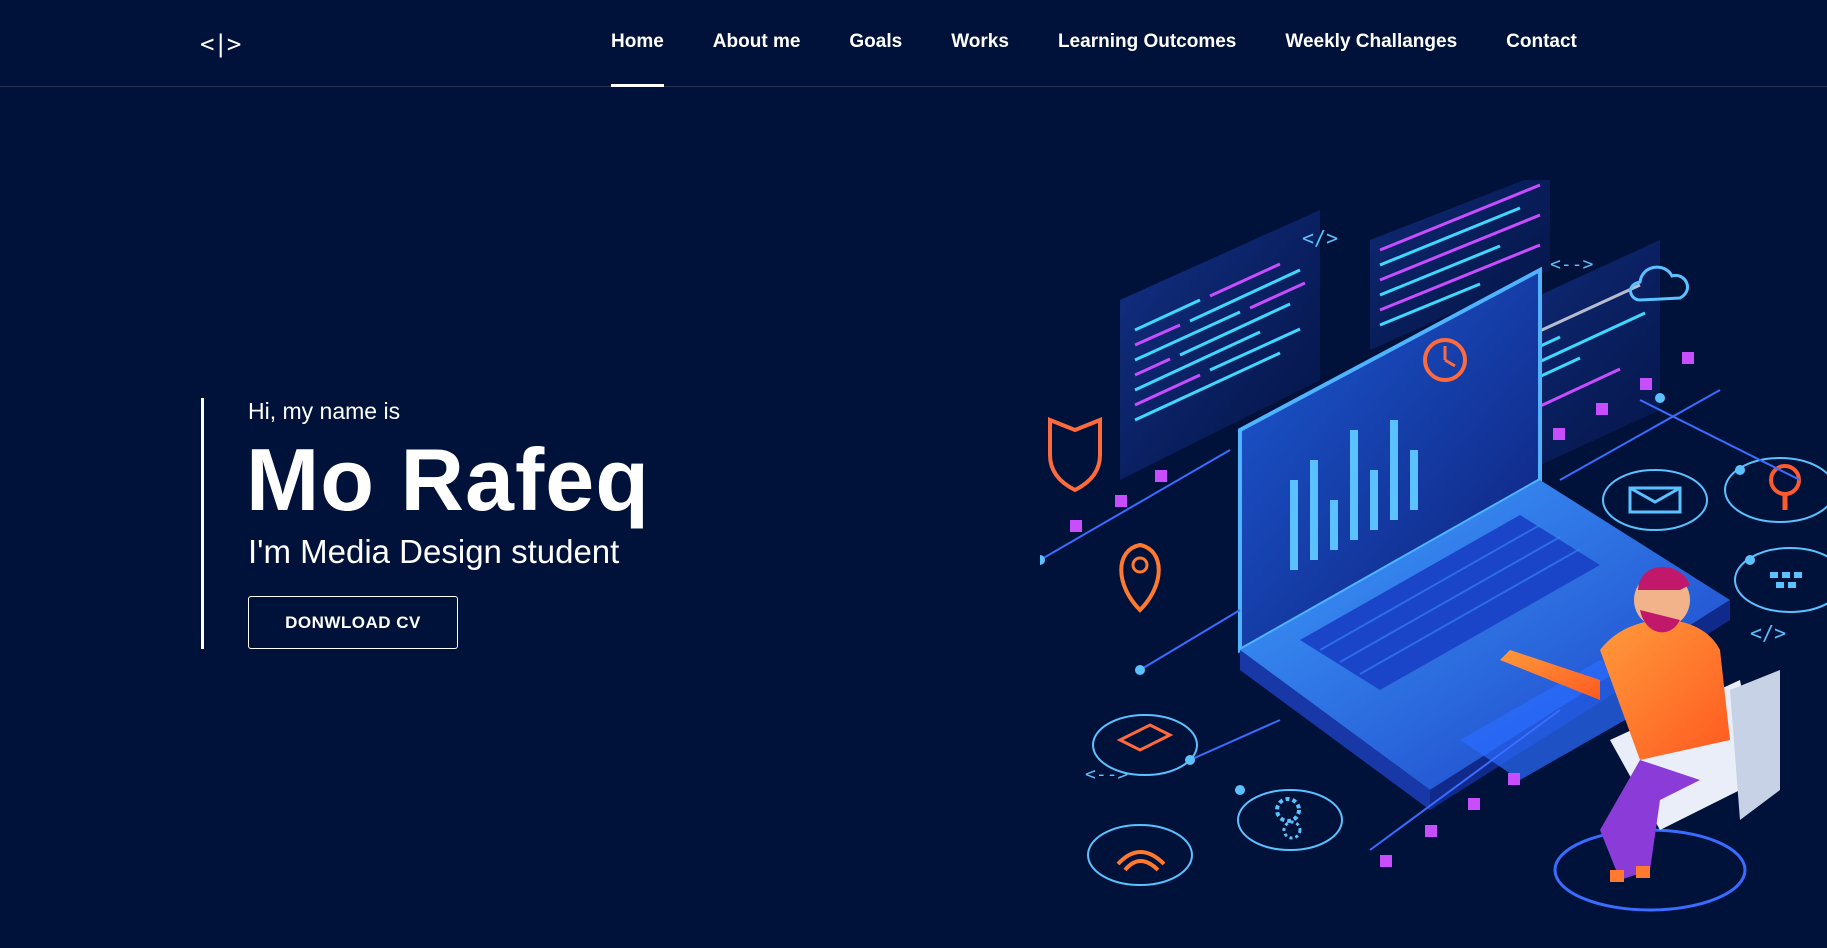 This screenshot has height=948, width=1827. What do you see at coordinates (1371, 43) in the screenshot?
I see `nav-weekly-challanges: Weekly Challanges` at bounding box center [1371, 43].